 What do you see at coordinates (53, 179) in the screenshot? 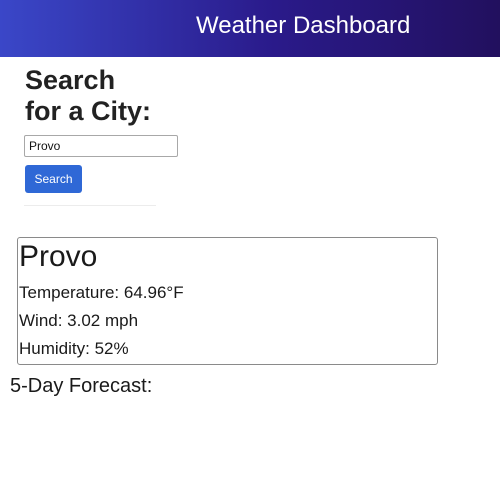
I see `search-button: Search` at bounding box center [53, 179].